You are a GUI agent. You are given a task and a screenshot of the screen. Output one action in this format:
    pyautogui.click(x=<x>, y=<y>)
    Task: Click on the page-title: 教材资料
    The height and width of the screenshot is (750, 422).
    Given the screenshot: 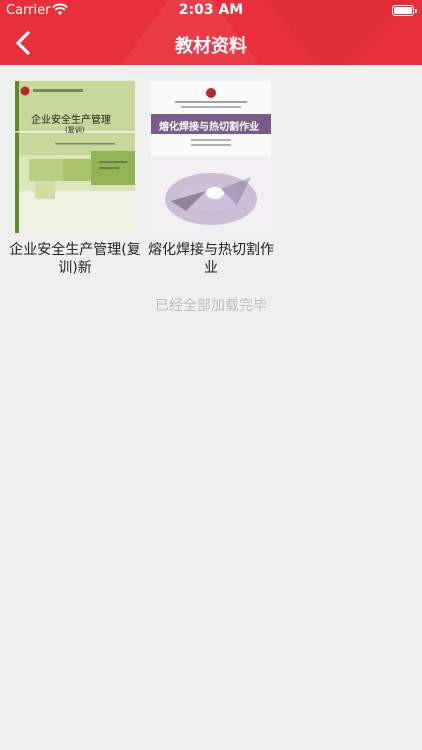 What is the action you would take?
    pyautogui.click(x=211, y=46)
    